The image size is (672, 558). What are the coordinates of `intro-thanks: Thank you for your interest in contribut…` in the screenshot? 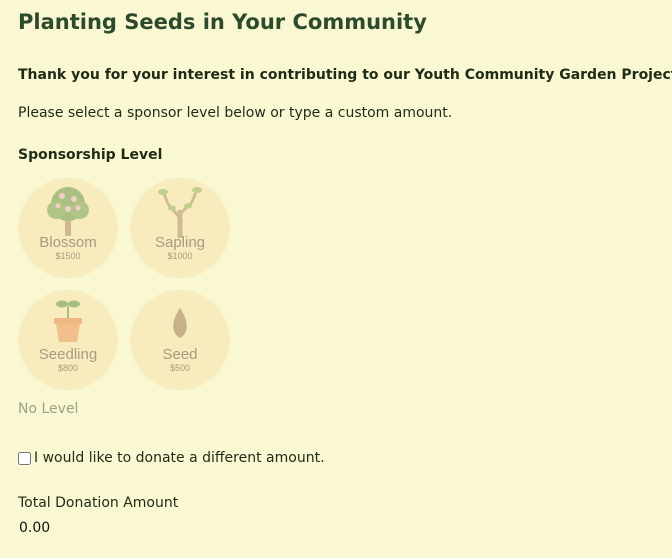 It's located at (345, 75).